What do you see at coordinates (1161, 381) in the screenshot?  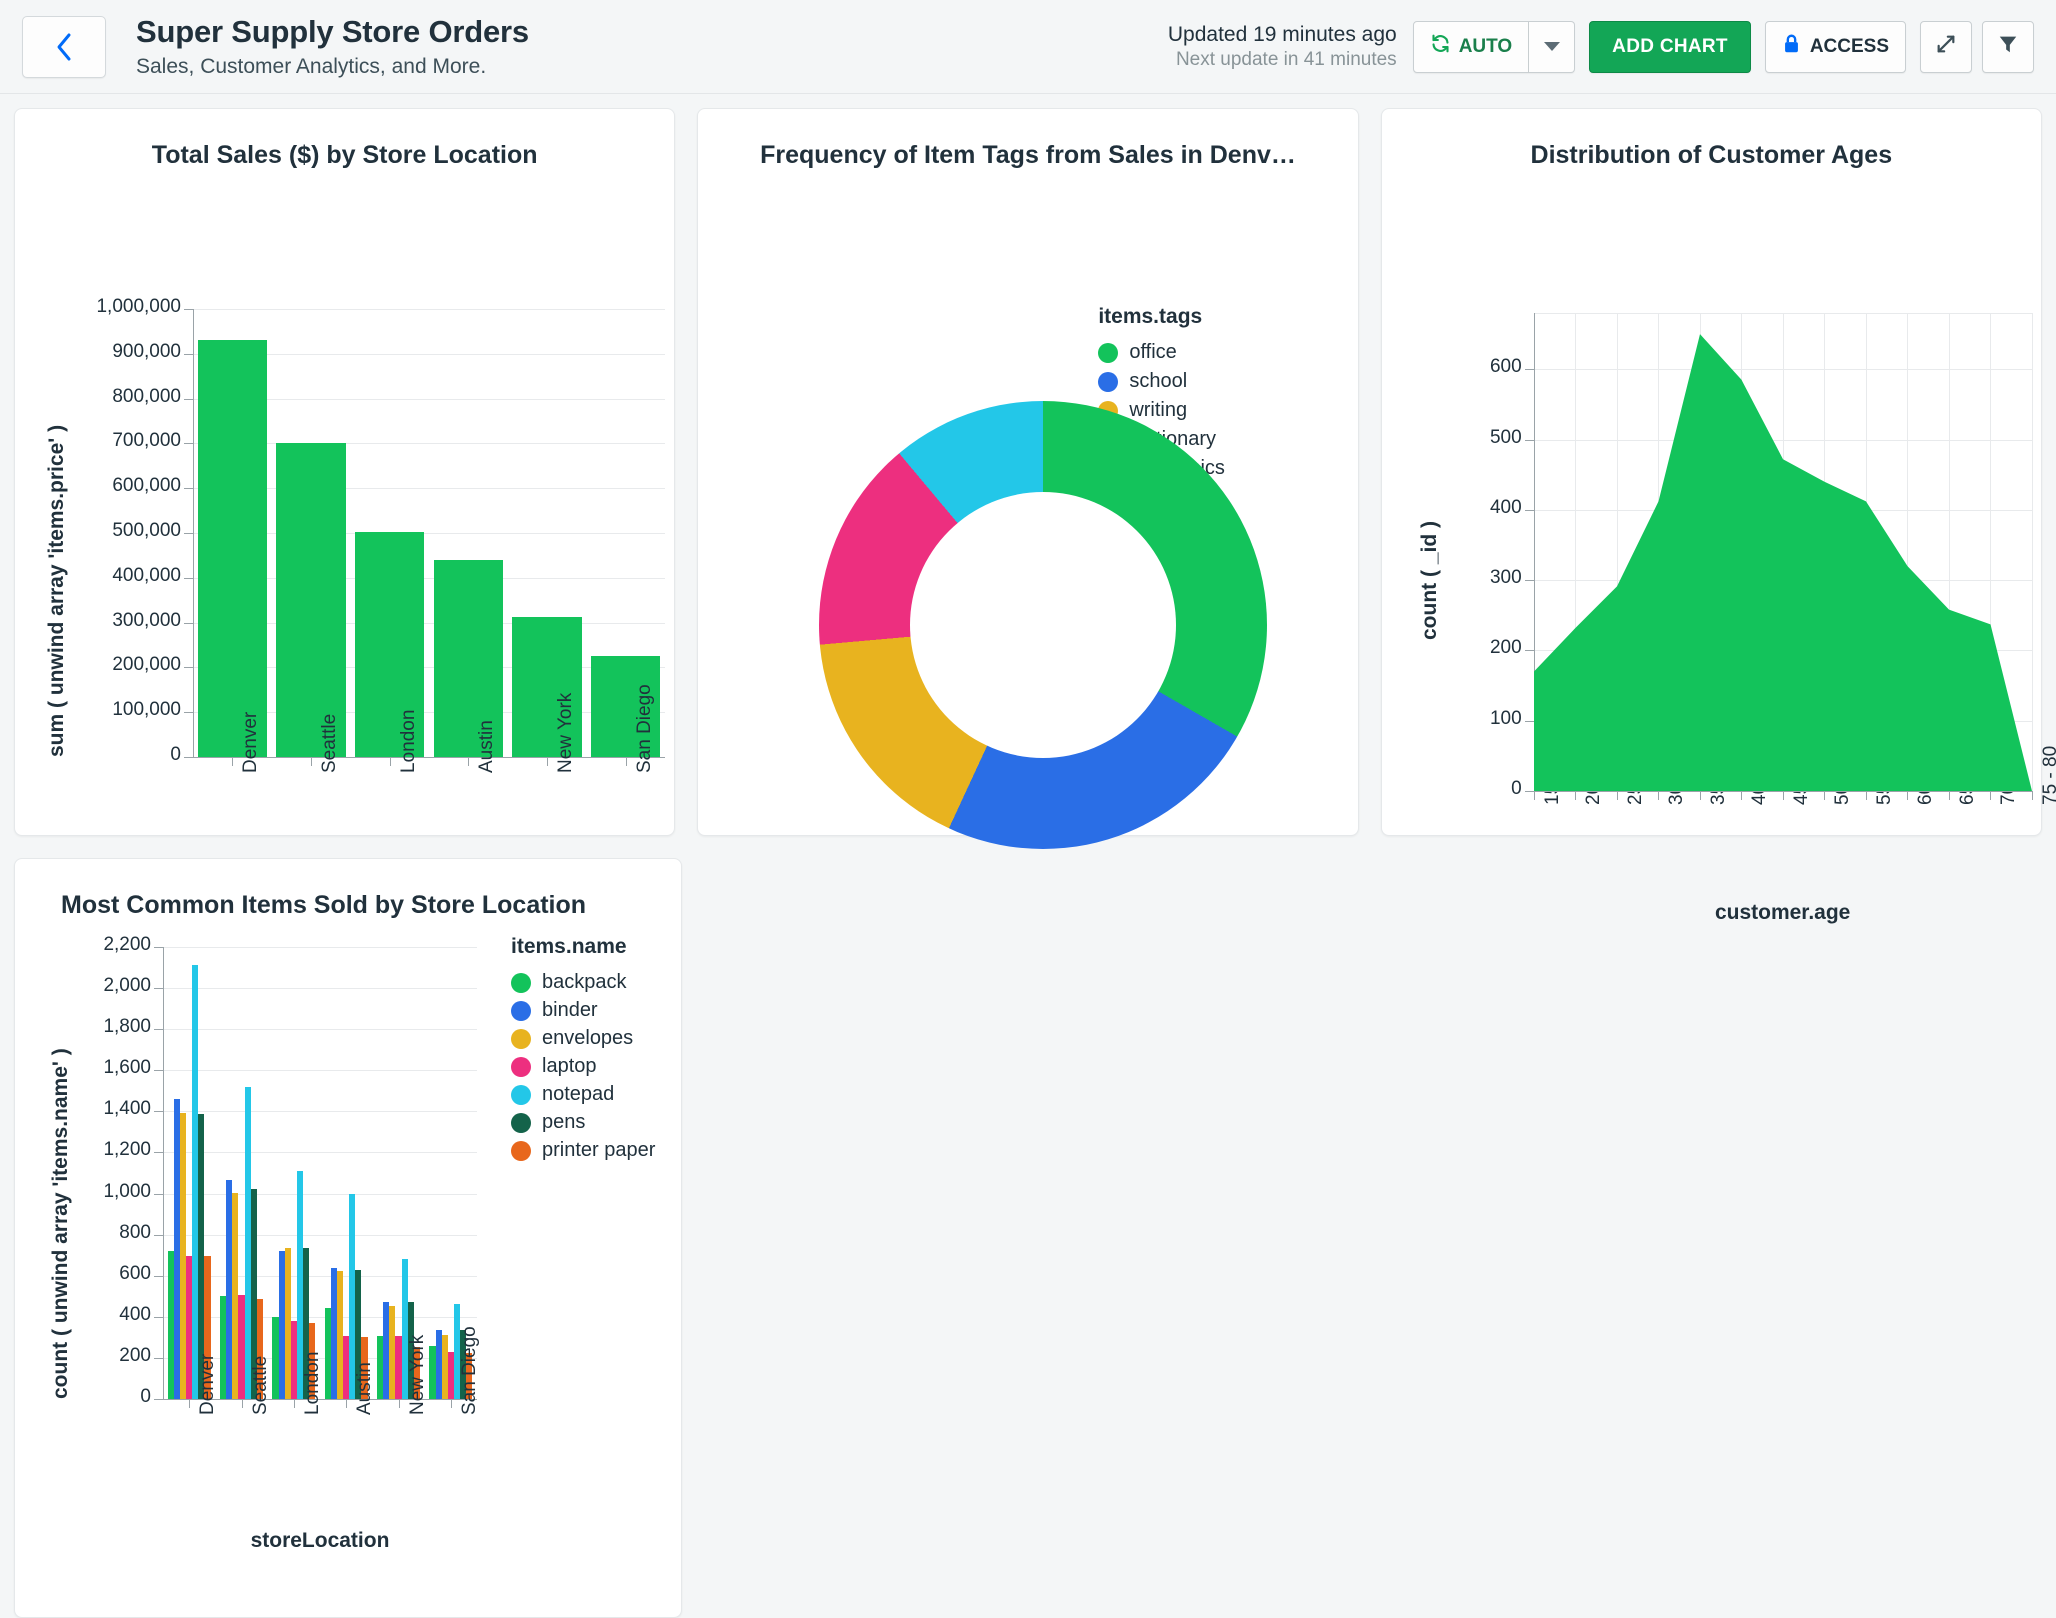 I see `legend-item: school` at bounding box center [1161, 381].